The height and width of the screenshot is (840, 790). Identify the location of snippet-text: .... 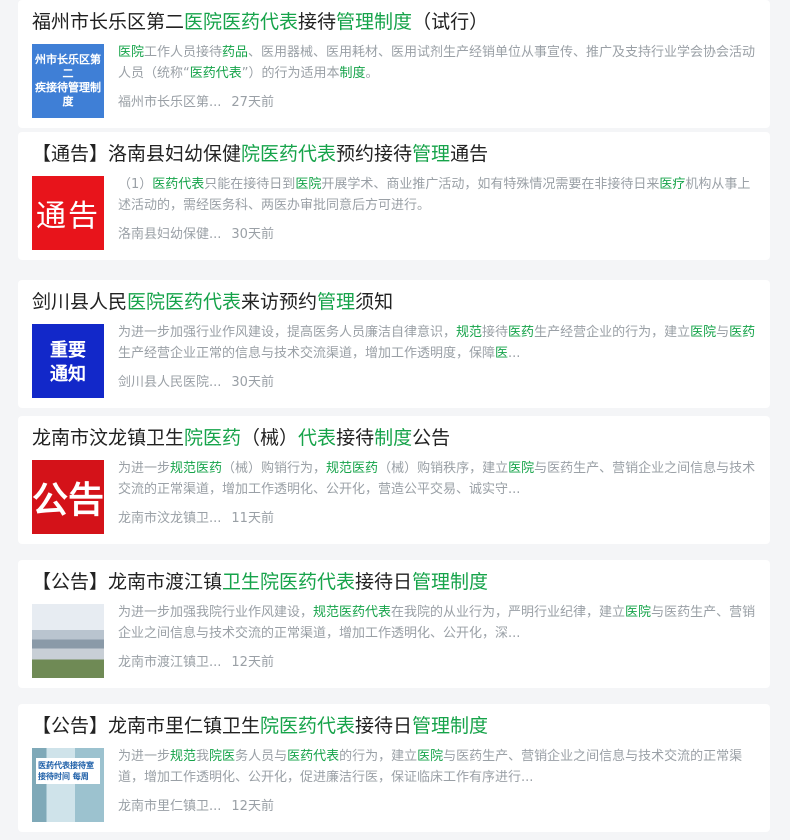
(514, 353).